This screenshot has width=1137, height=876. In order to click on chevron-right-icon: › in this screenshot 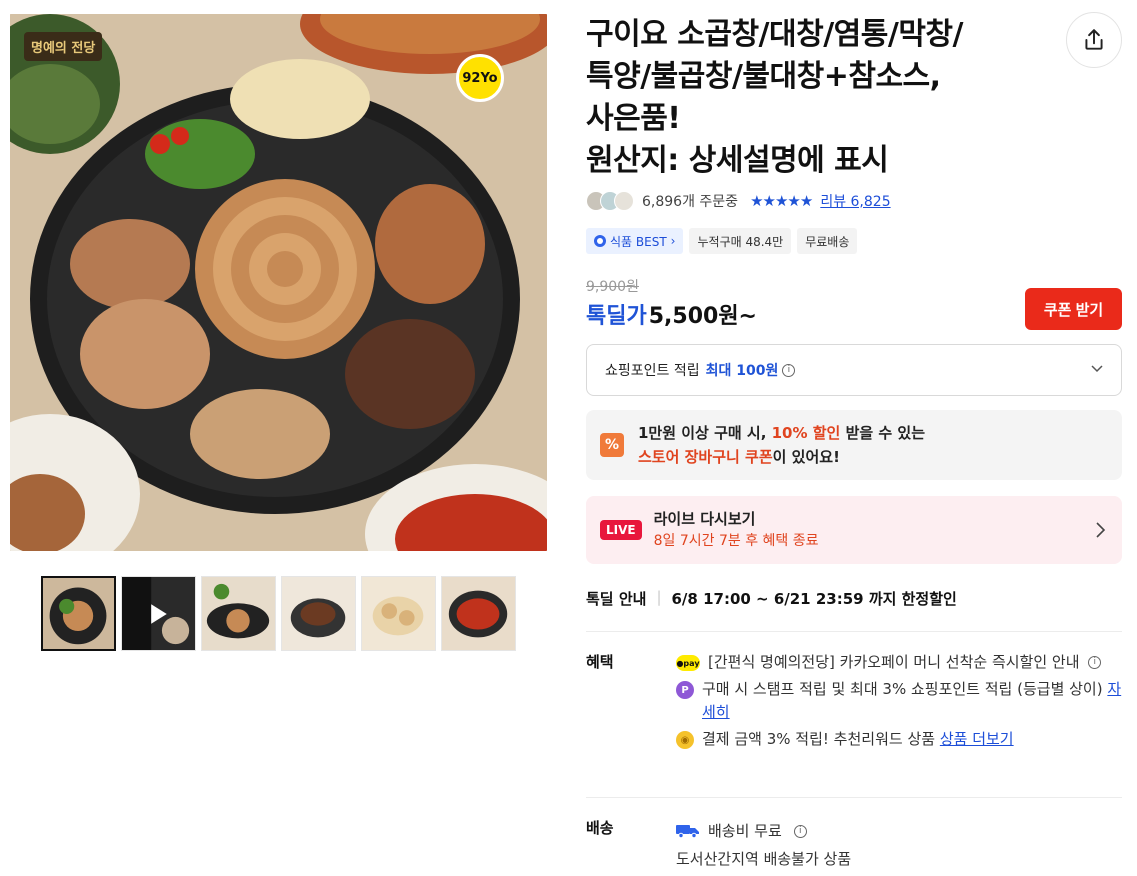, I will do `click(673, 241)`.